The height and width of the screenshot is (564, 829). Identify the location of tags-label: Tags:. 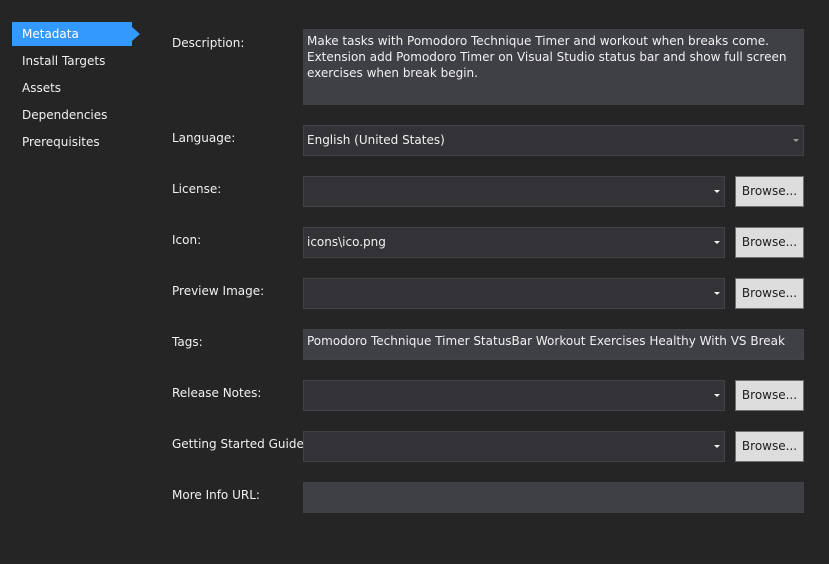
(187, 342).